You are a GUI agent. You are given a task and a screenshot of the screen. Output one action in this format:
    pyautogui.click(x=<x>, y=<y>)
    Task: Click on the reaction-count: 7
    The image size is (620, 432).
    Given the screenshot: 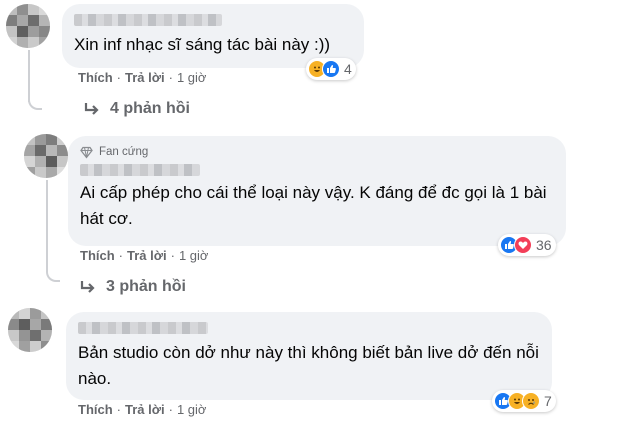 What is the action you would take?
    pyautogui.click(x=548, y=401)
    